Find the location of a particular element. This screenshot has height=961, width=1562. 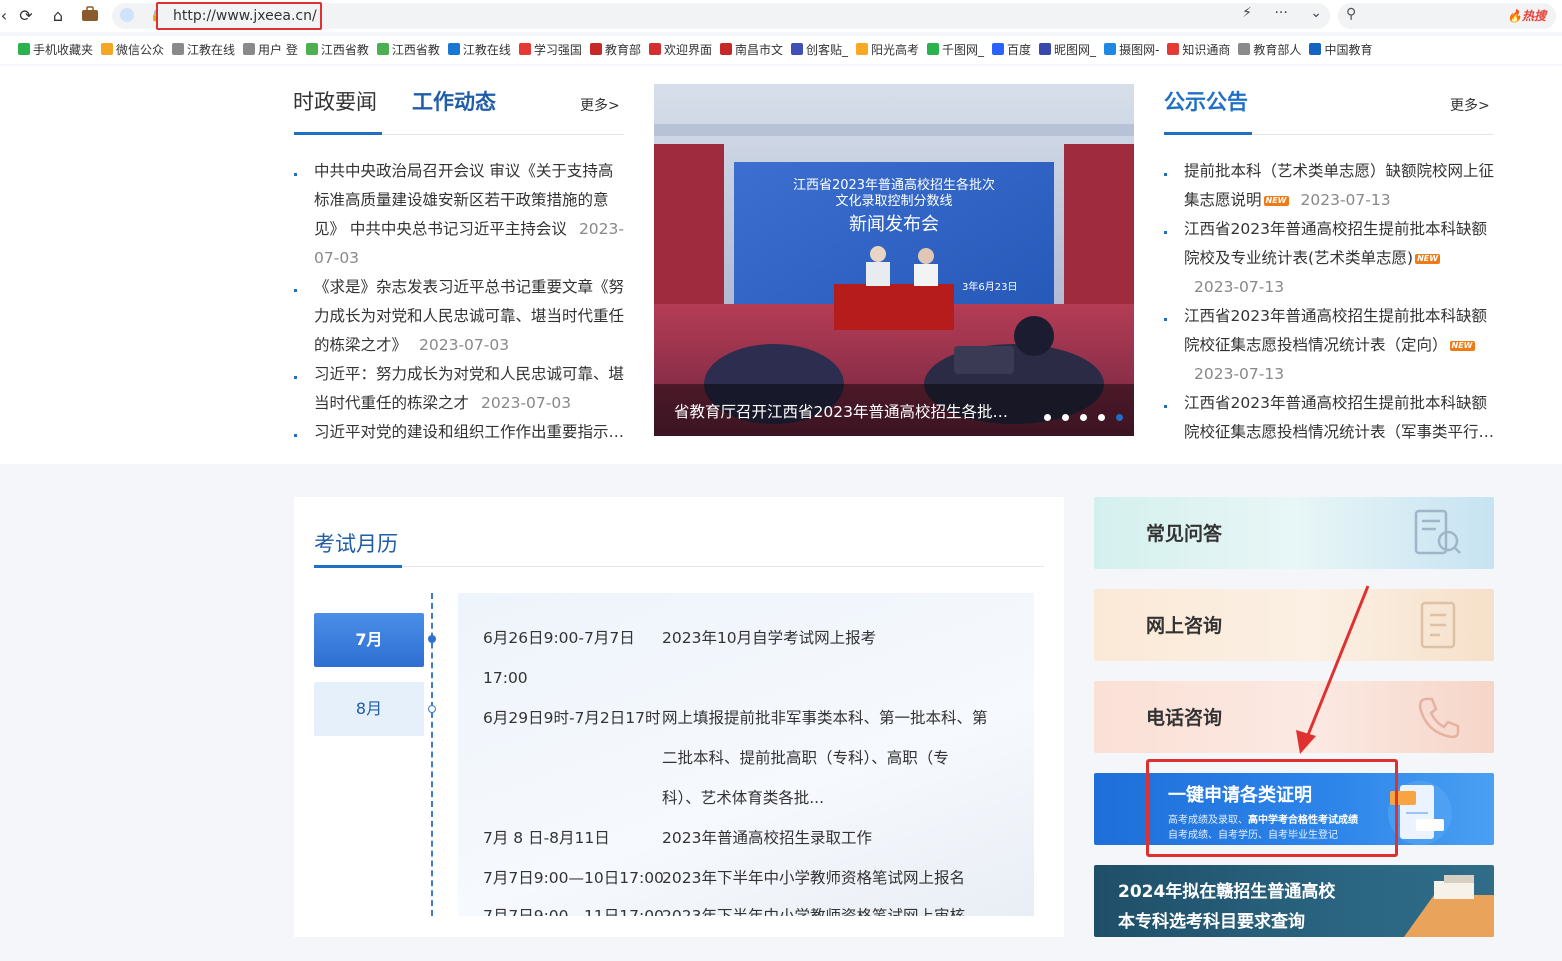

month-tab-july: 7月 is located at coordinates (369, 640).